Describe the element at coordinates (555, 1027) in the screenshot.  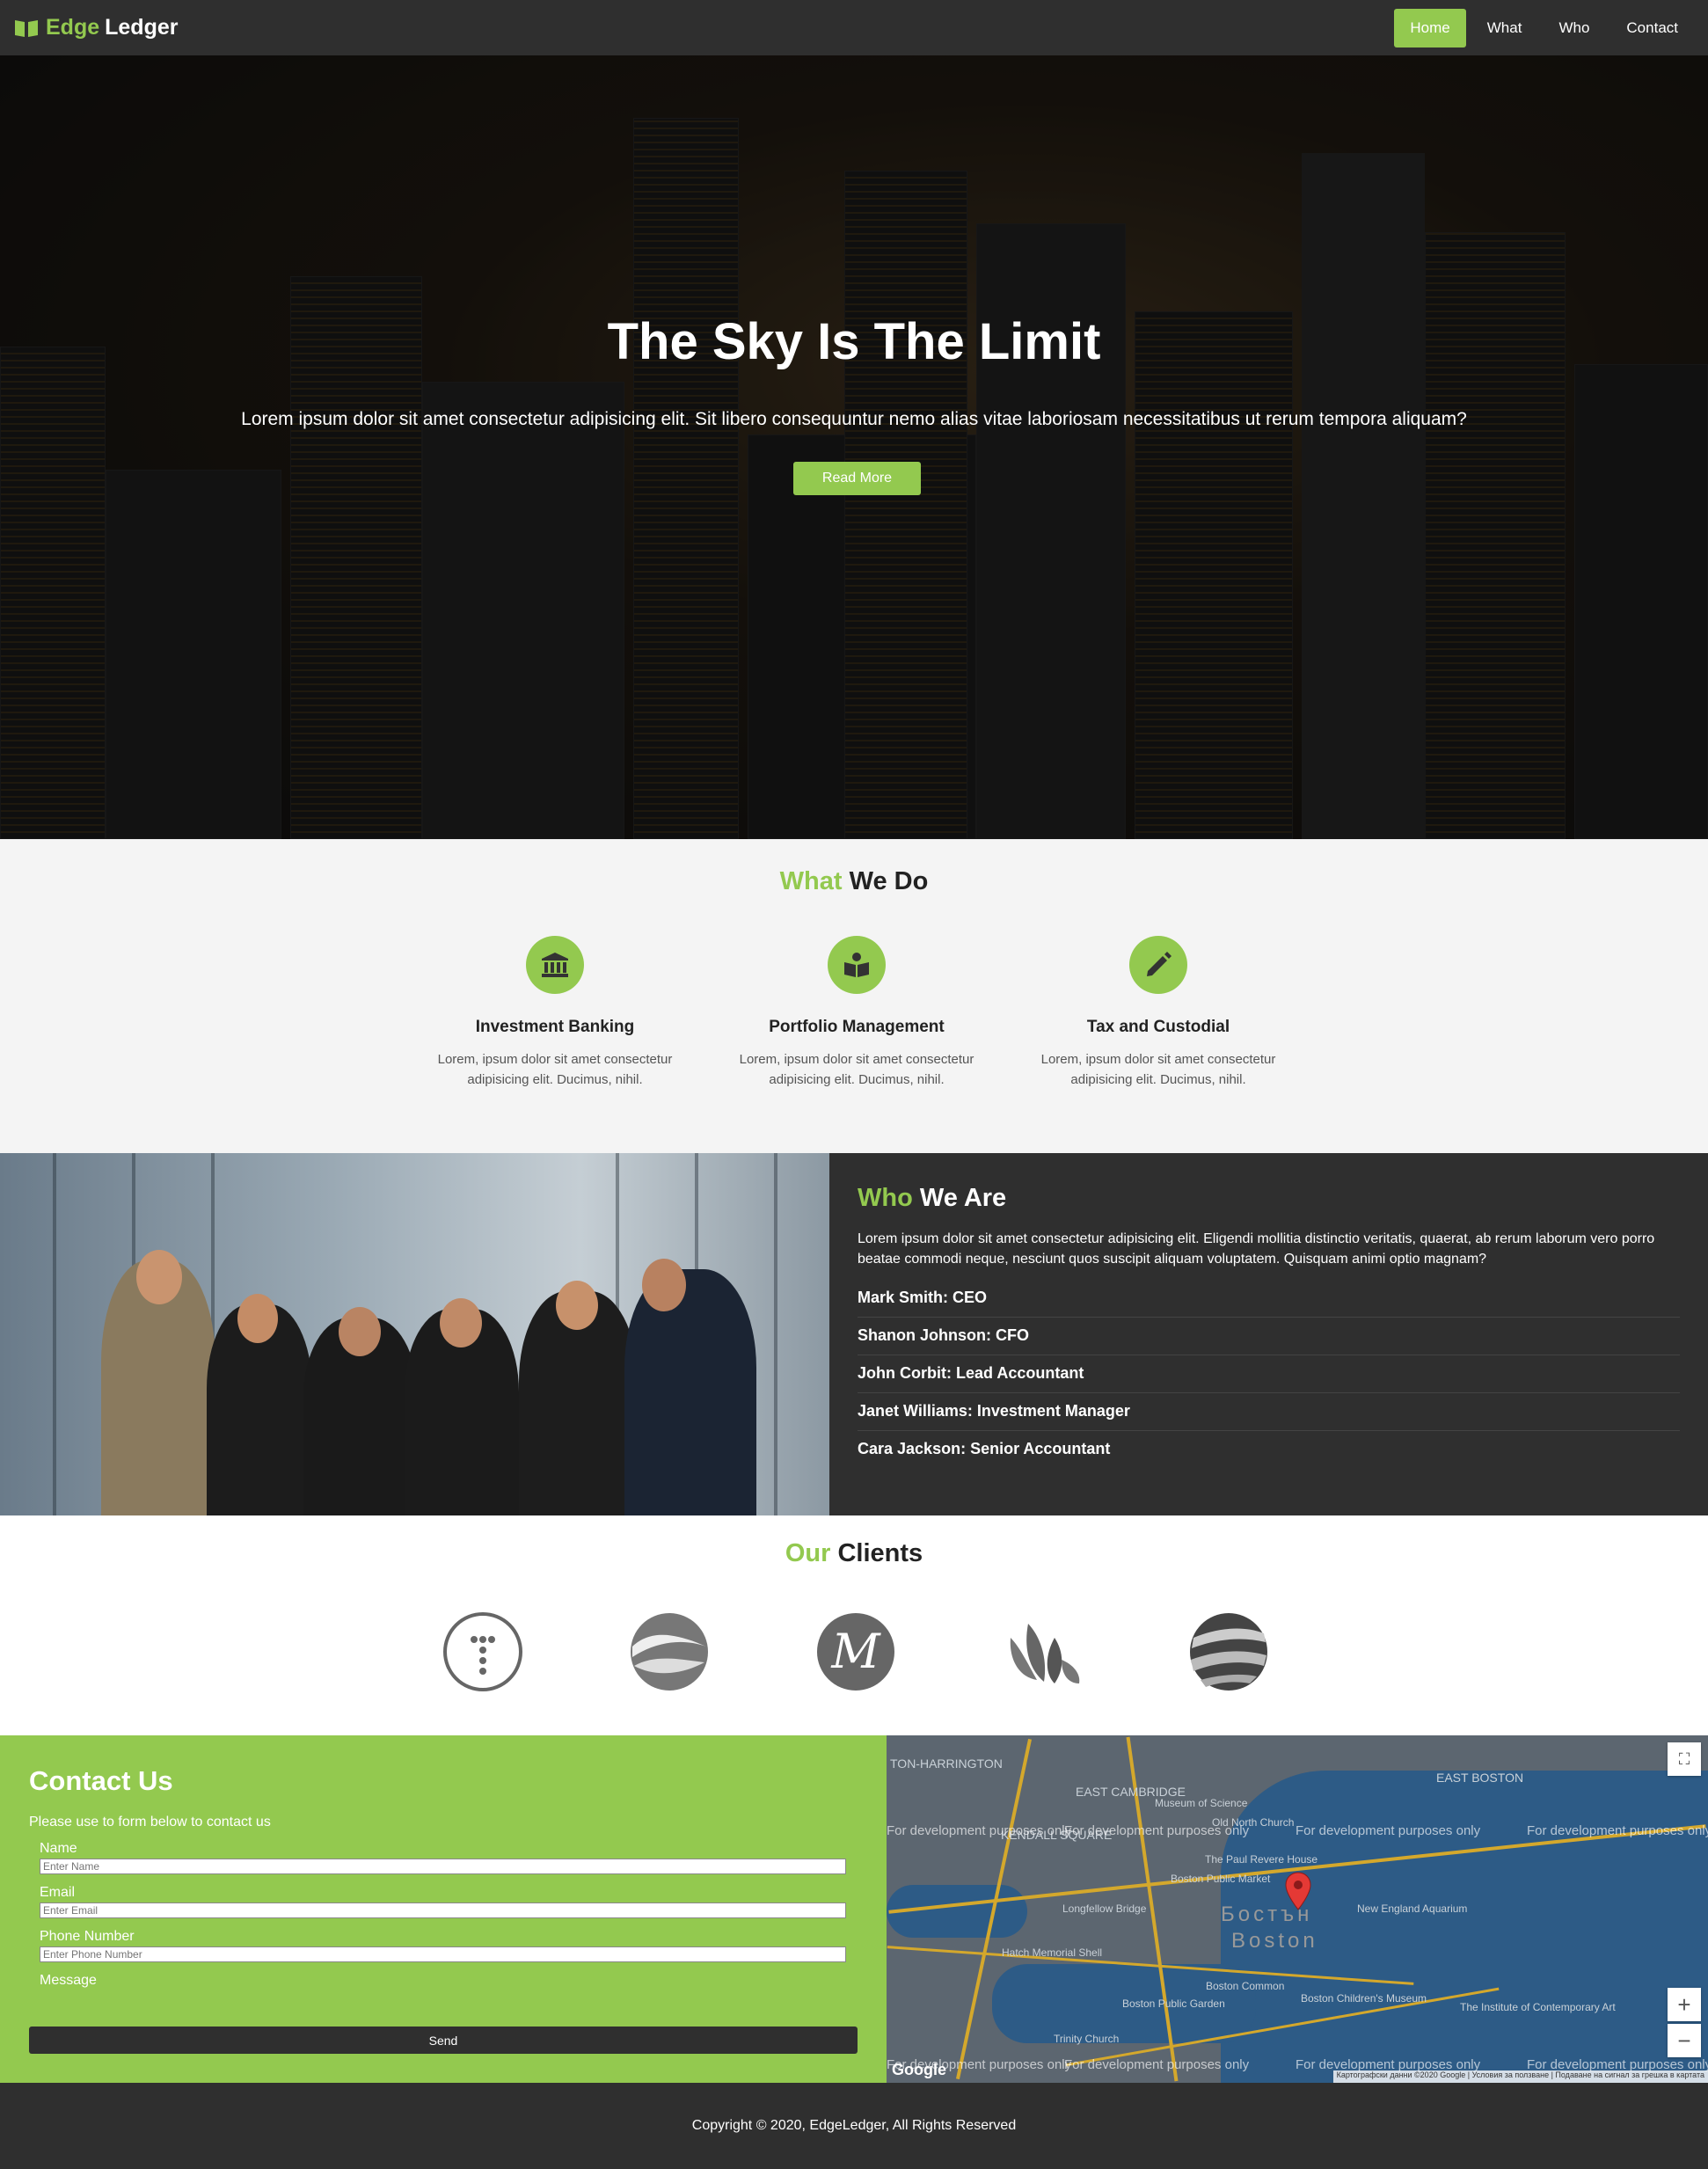
I see `service-title: Investment Banking` at that location.